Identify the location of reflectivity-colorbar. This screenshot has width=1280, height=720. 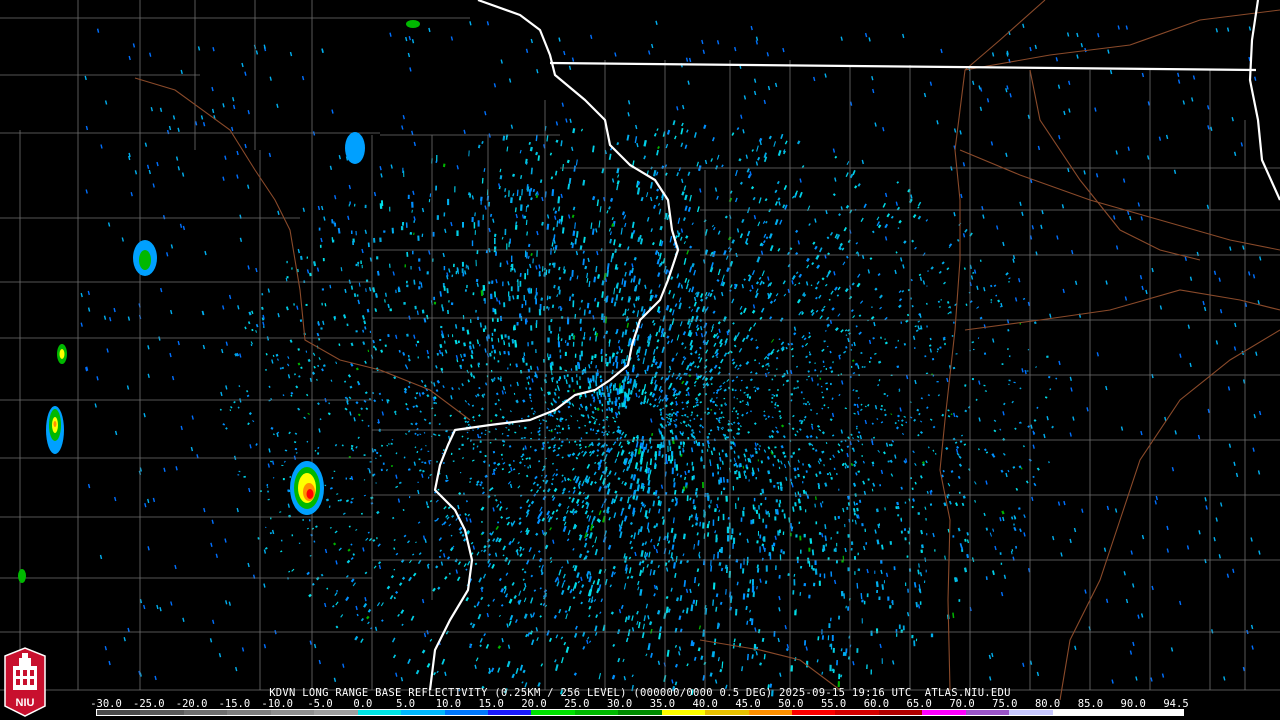
(640, 712).